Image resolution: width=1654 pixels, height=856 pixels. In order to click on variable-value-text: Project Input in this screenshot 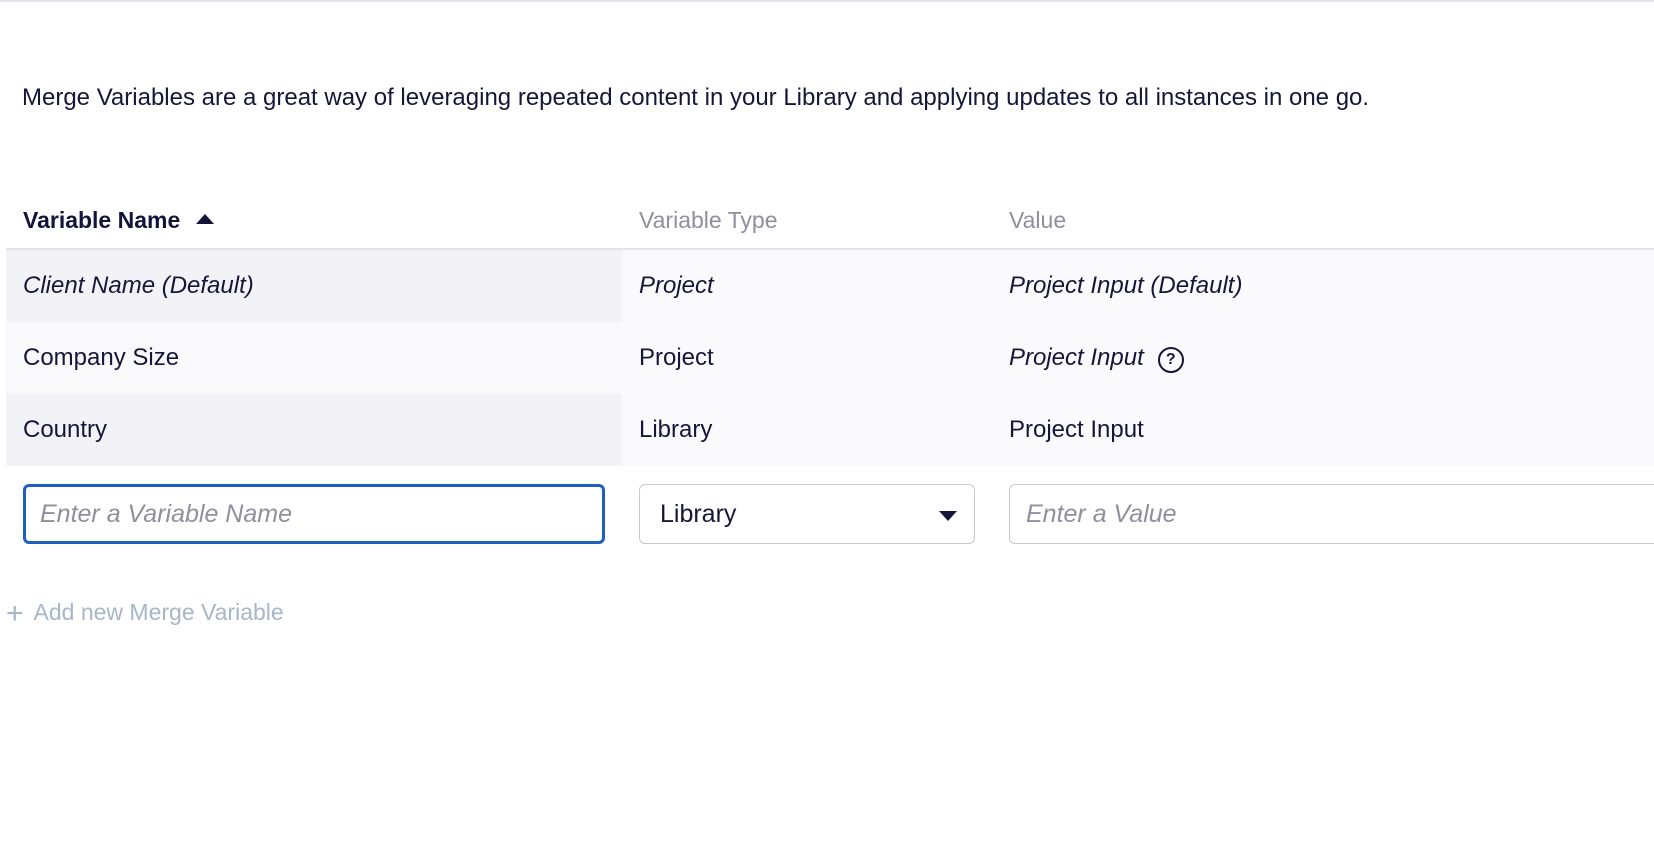, I will do `click(1076, 357)`.